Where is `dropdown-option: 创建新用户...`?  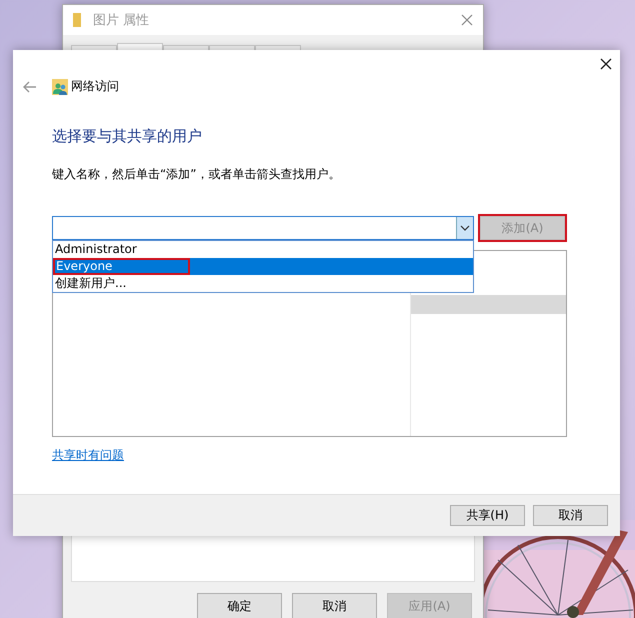
dropdown-option: 创建新用户... is located at coordinates (263, 283).